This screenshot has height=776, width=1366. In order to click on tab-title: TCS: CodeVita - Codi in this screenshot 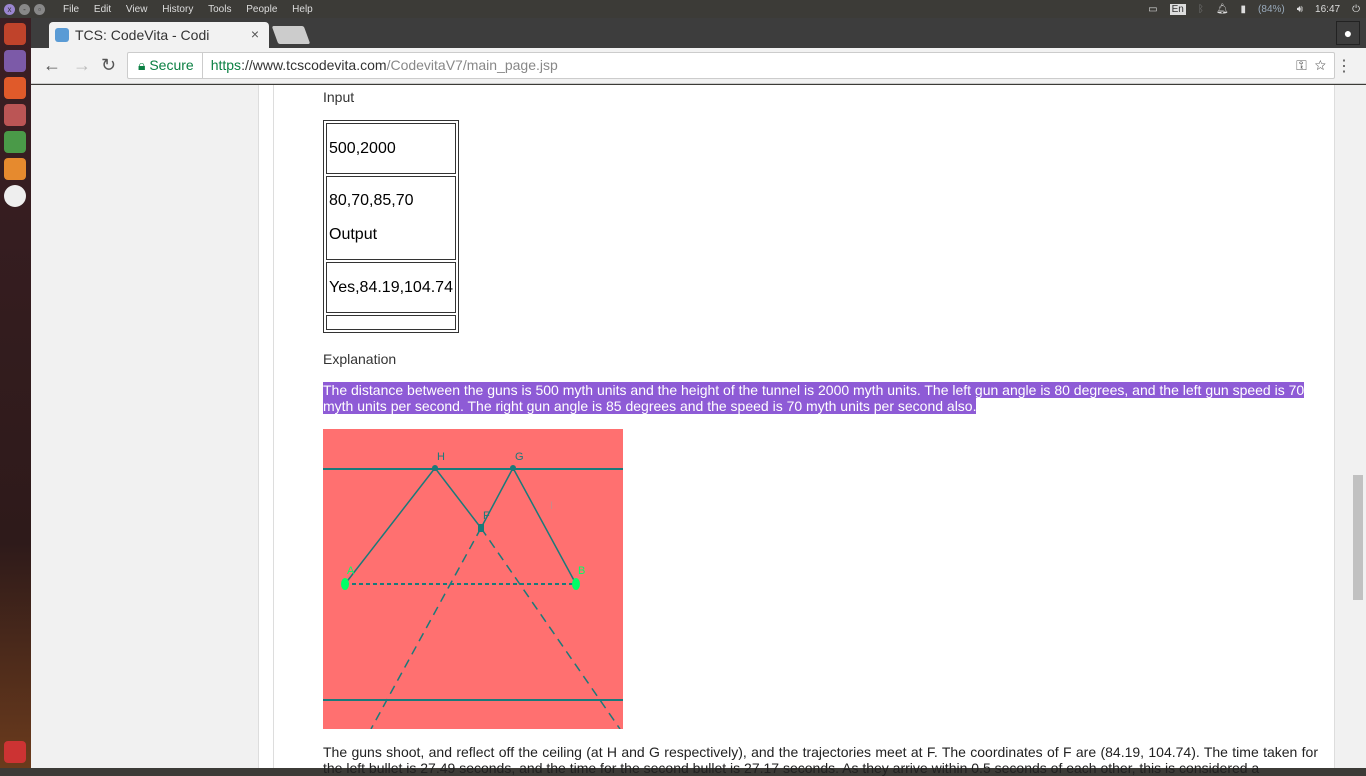, I will do `click(142, 35)`.